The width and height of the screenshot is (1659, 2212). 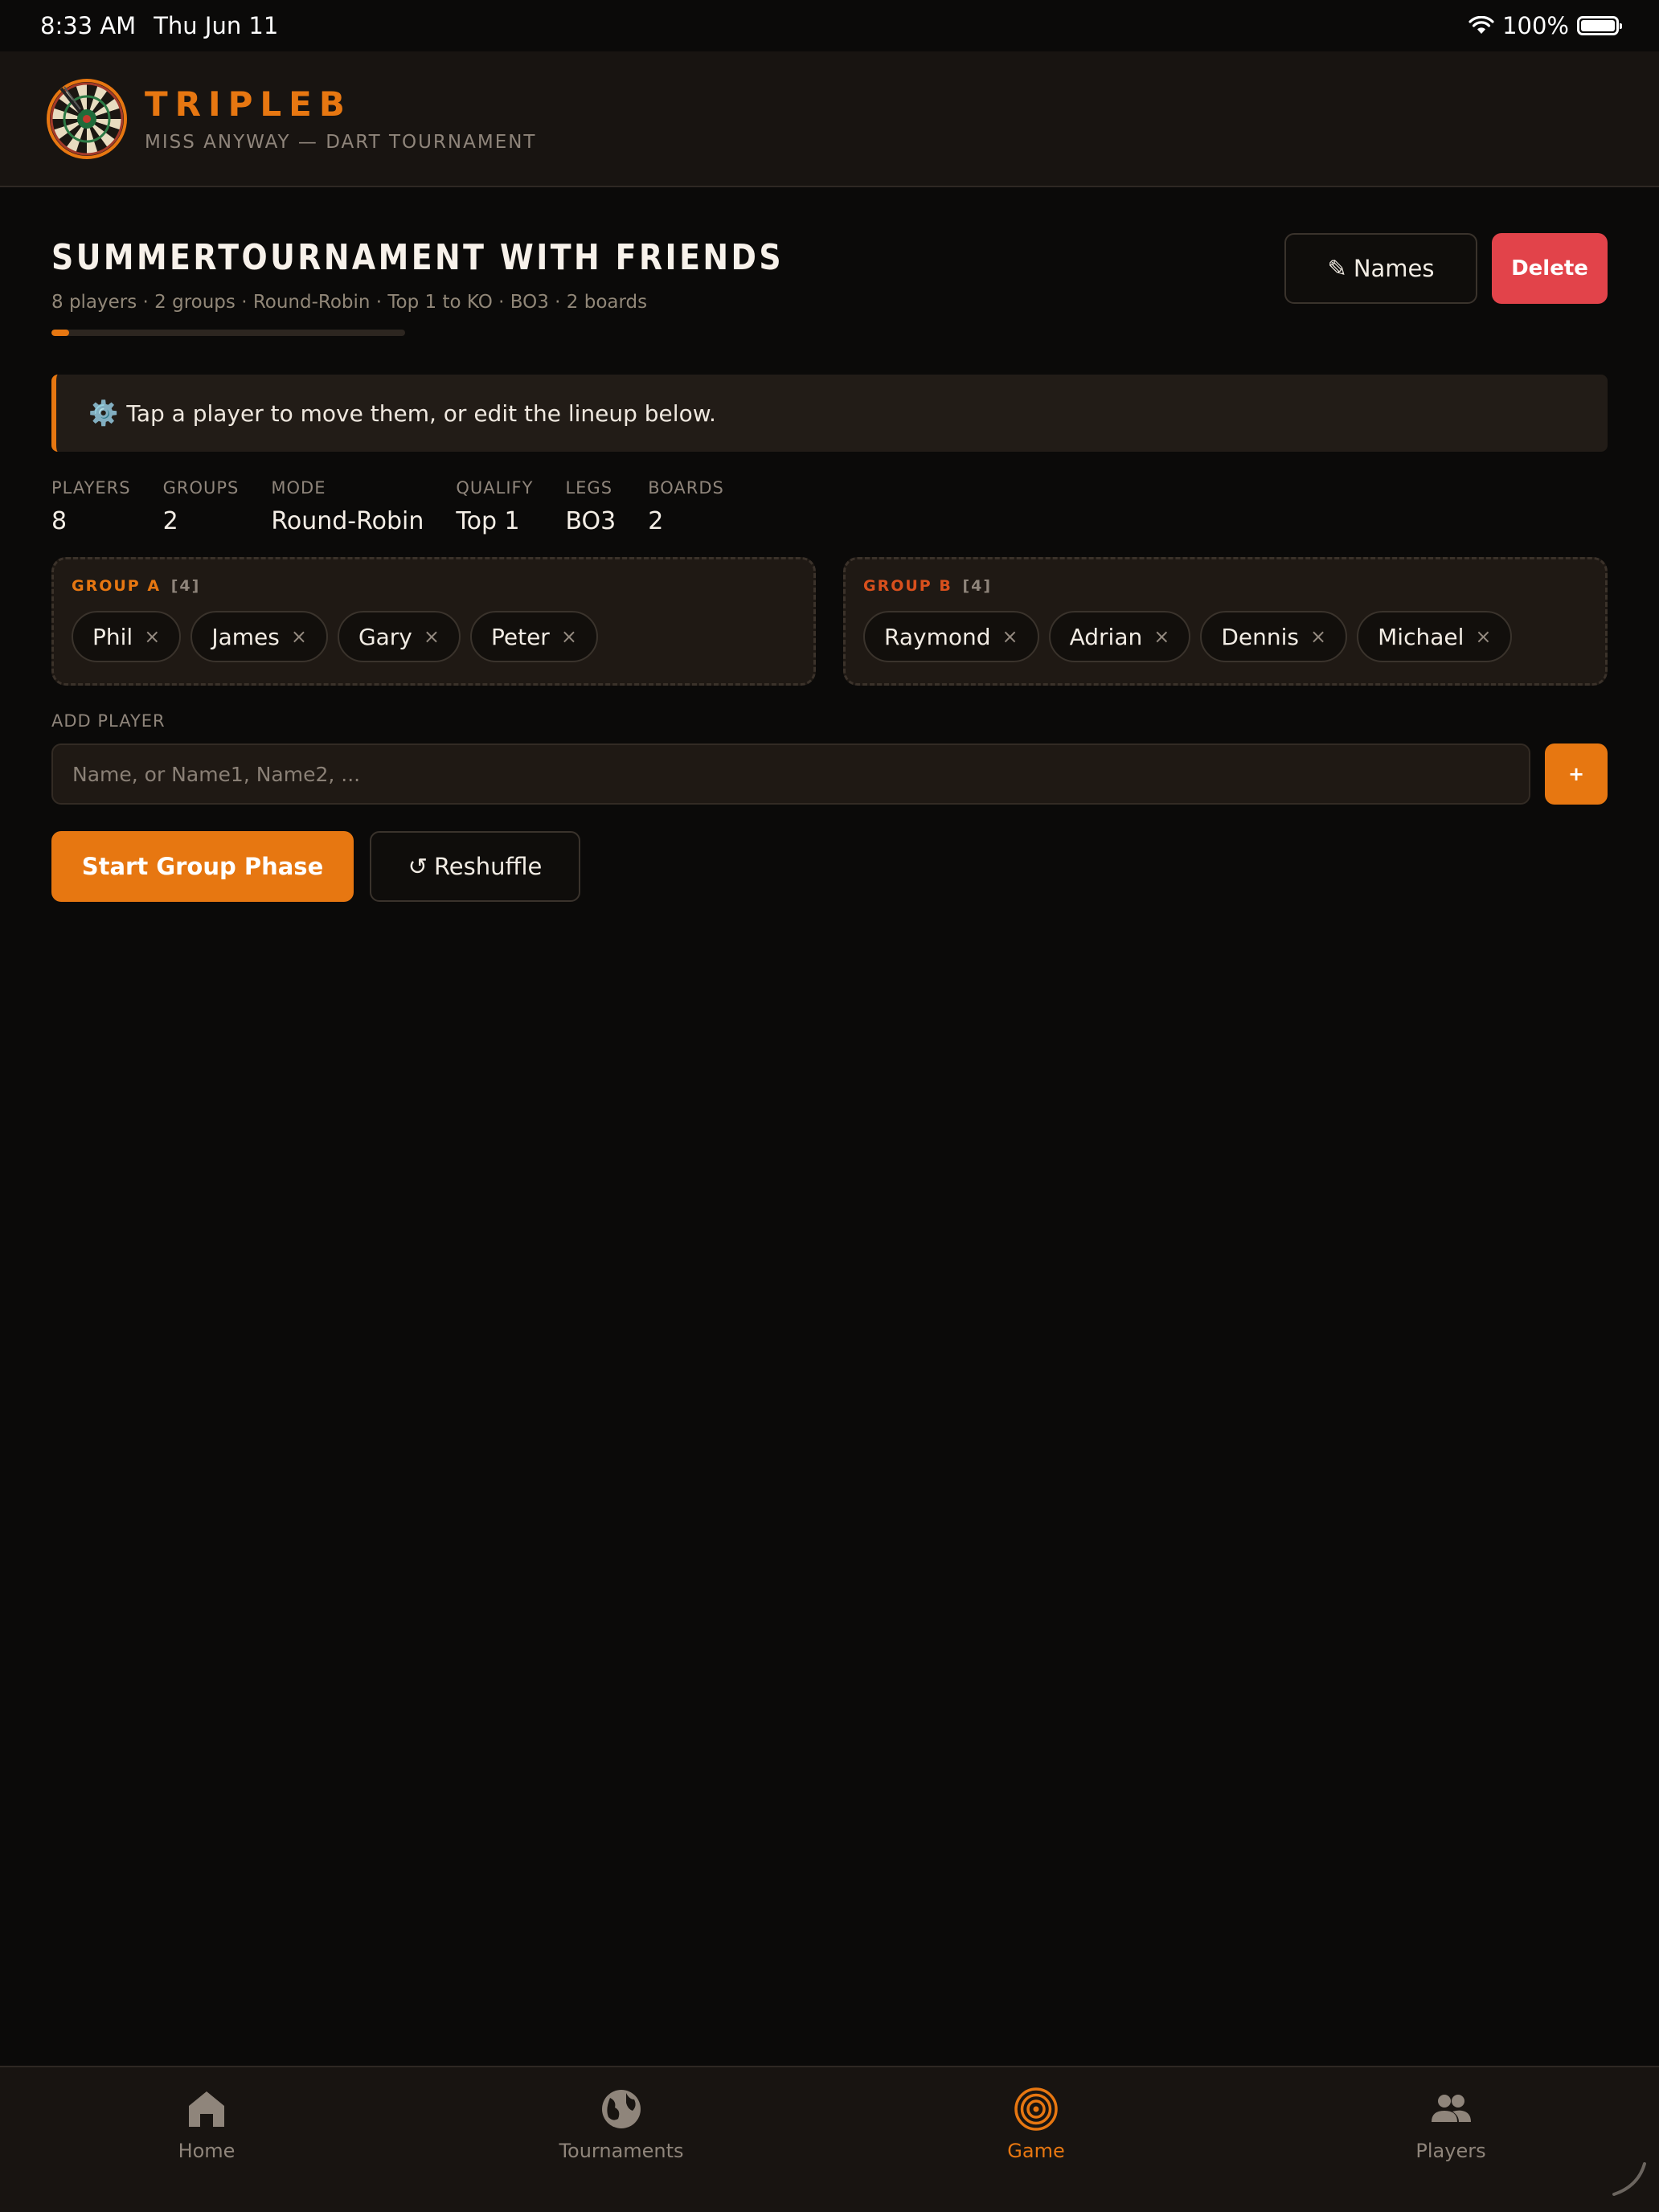 I want to click on stat-label: PLAYERS, so click(x=91, y=488).